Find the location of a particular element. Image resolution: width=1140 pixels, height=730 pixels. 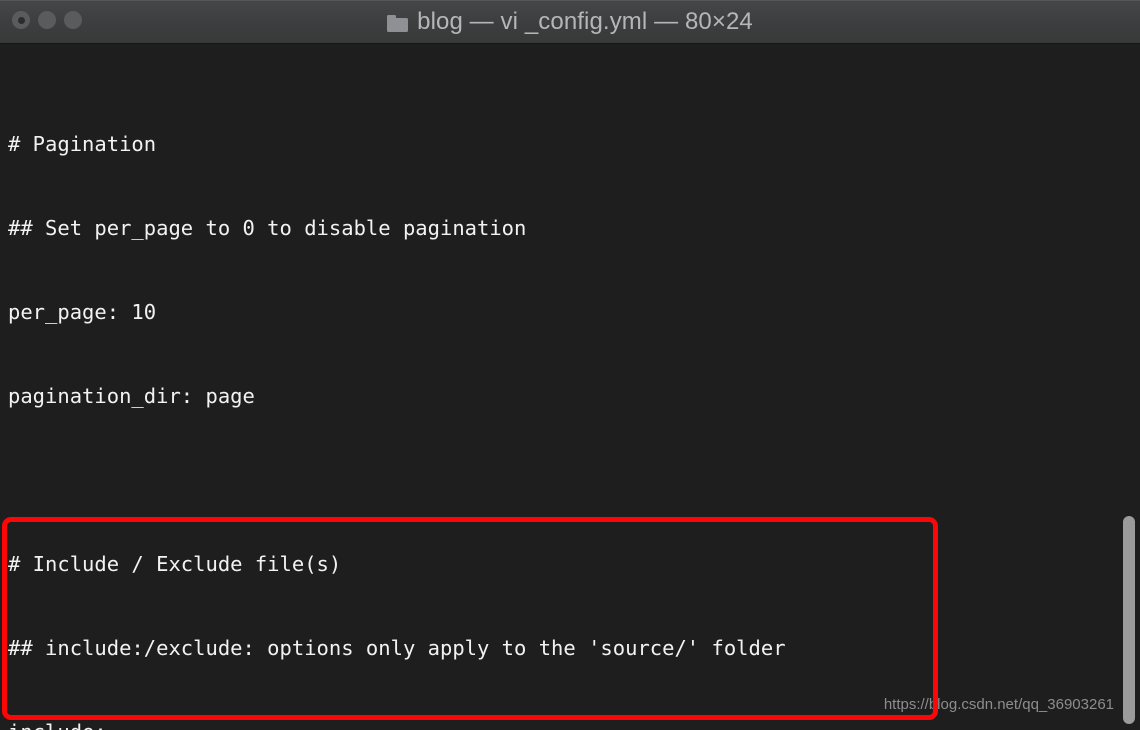

text-line: # Include / Exclude file(s) is located at coordinates (175, 564).